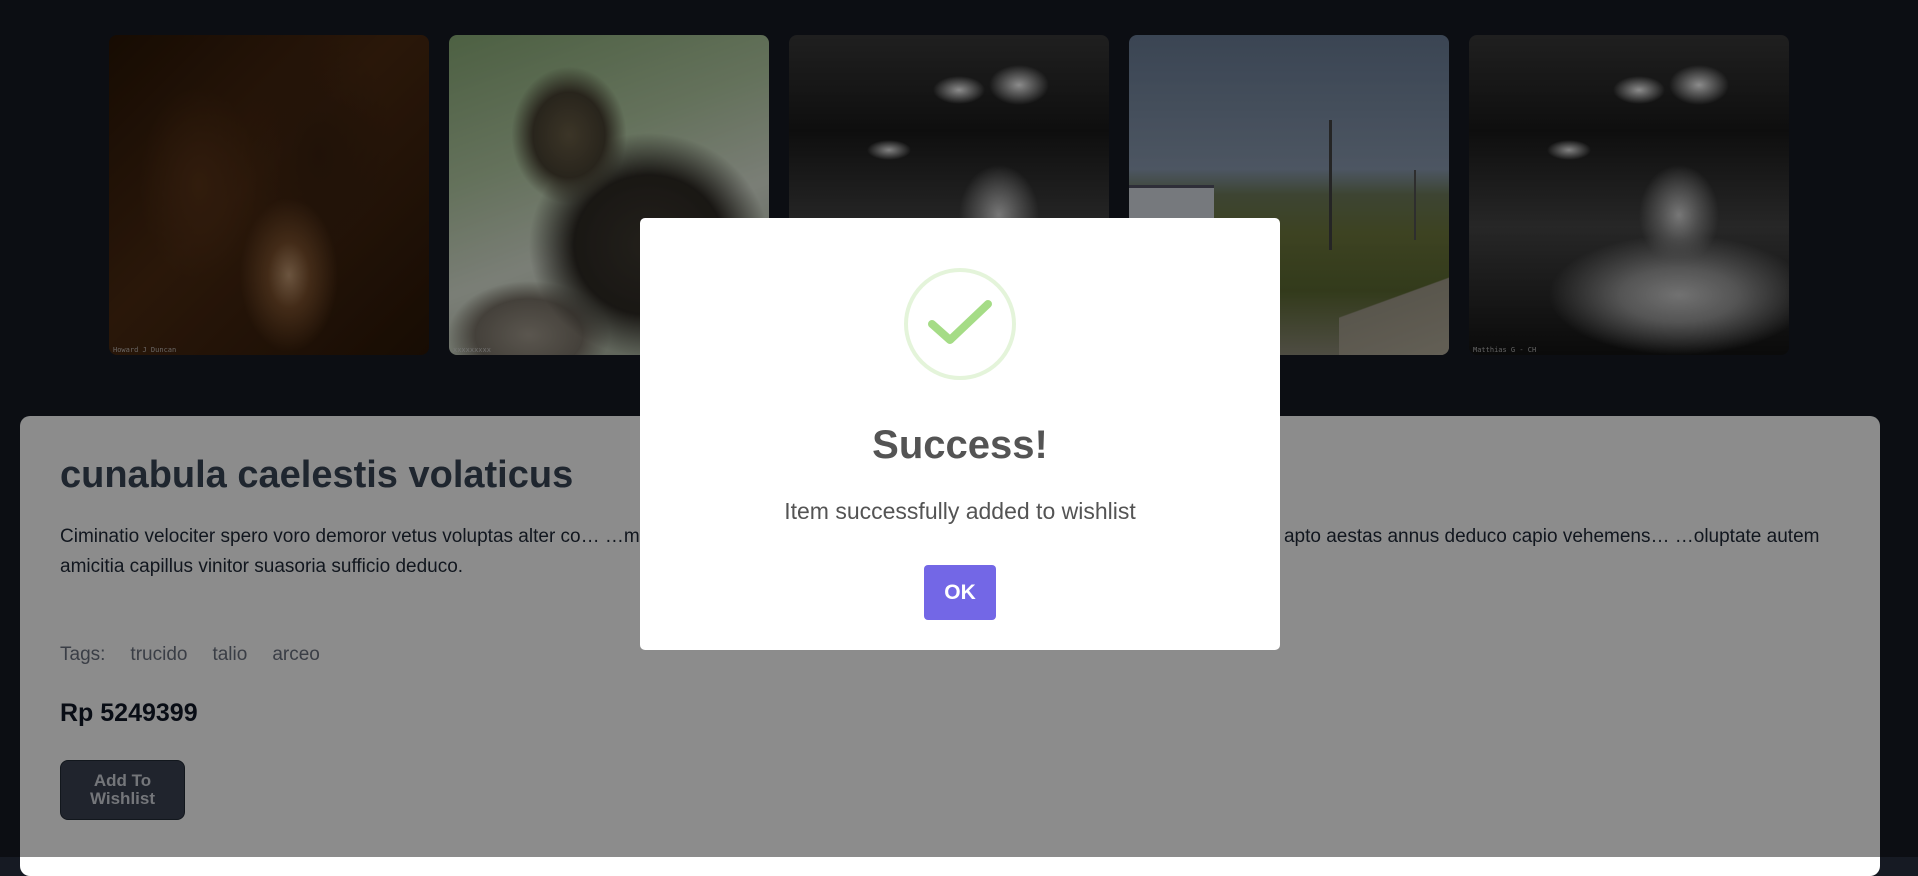 The image size is (1918, 876). What do you see at coordinates (960, 445) in the screenshot?
I see `dialog-title: Success!` at bounding box center [960, 445].